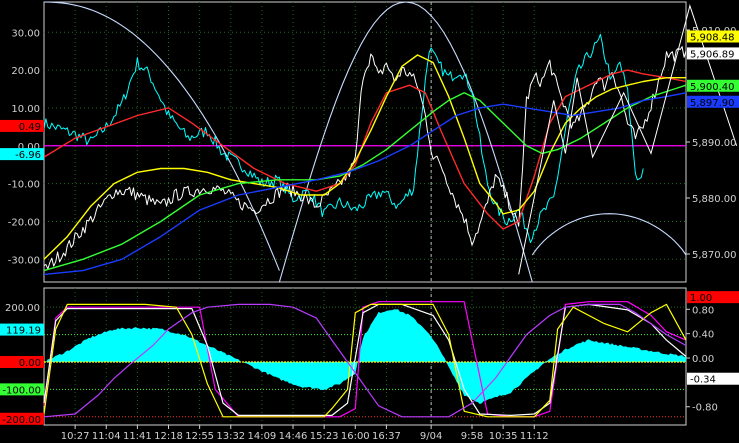 Image resolution: width=739 pixels, height=443 pixels. I want to click on osc-left-tick-label: 200.00, so click(22, 308).